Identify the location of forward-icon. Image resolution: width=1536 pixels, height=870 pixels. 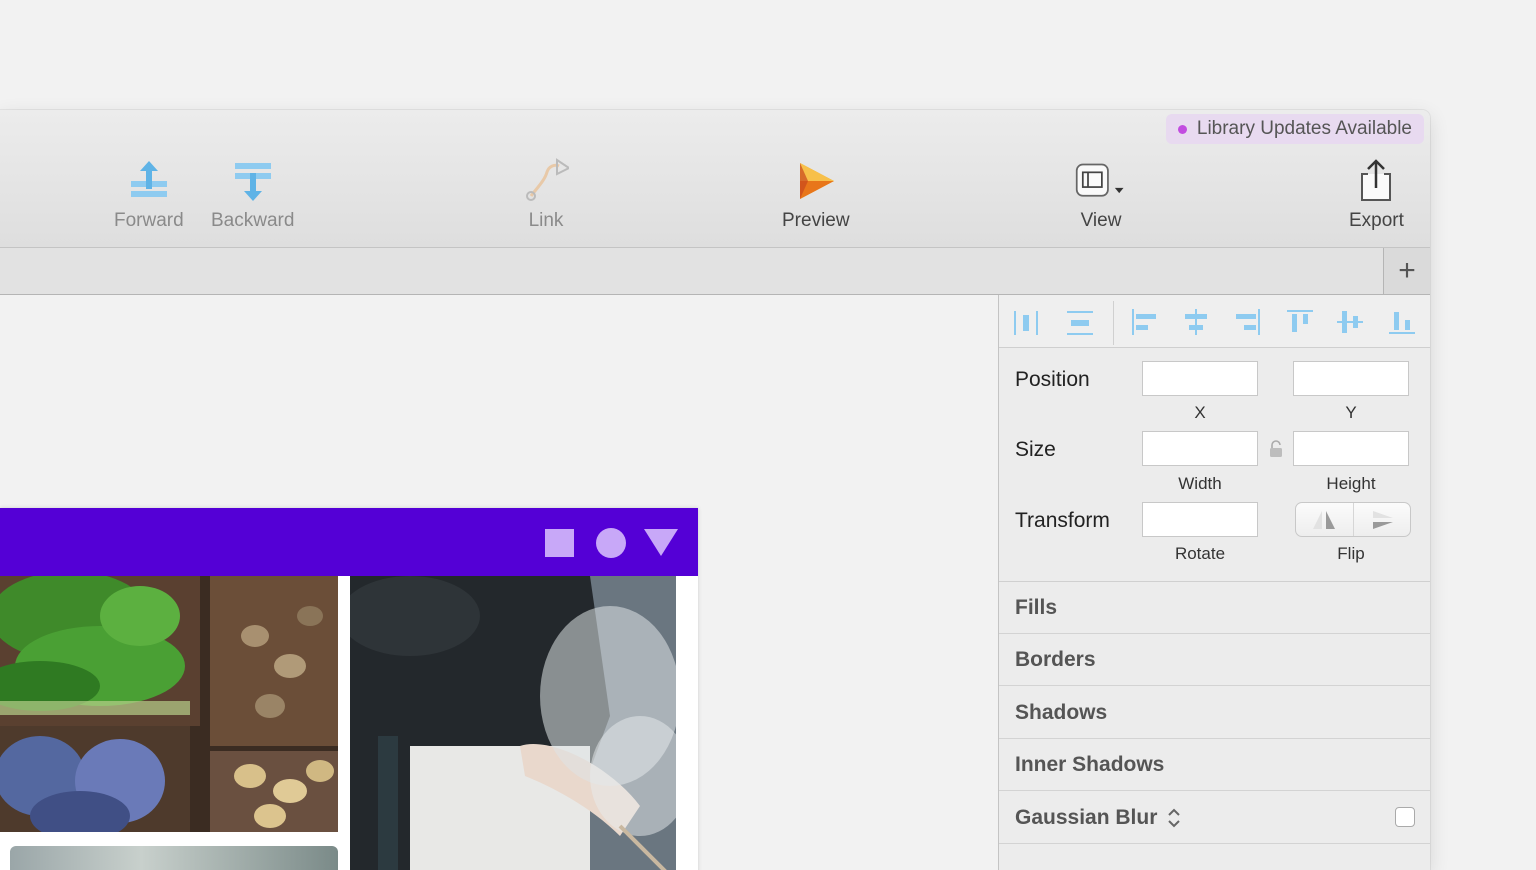
(149, 181).